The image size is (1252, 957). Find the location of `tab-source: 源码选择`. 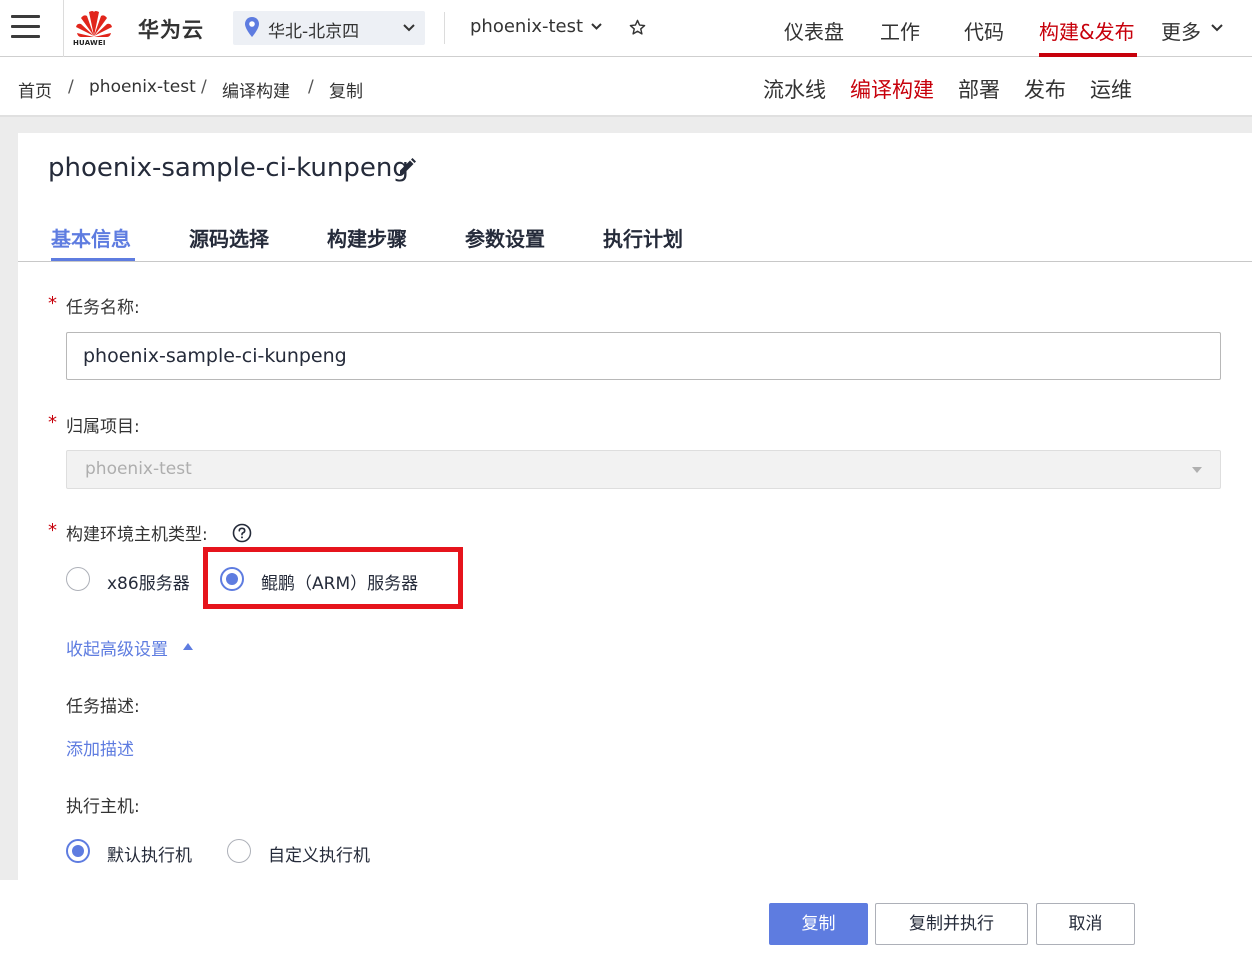

tab-source: 源码选择 is located at coordinates (229, 237).